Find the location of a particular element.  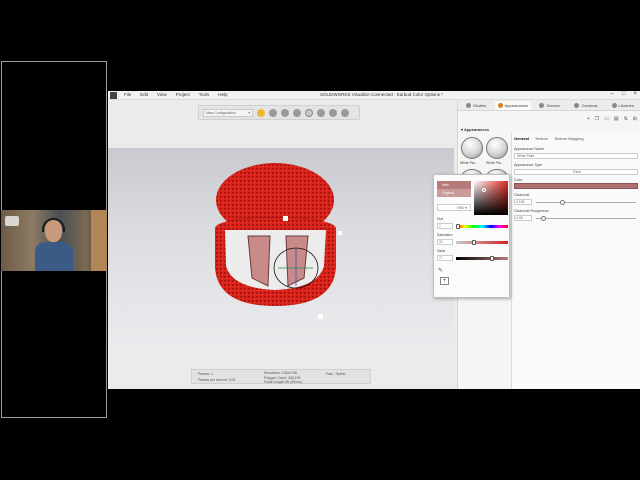

camera-icon is located at coordinates (297, 112).